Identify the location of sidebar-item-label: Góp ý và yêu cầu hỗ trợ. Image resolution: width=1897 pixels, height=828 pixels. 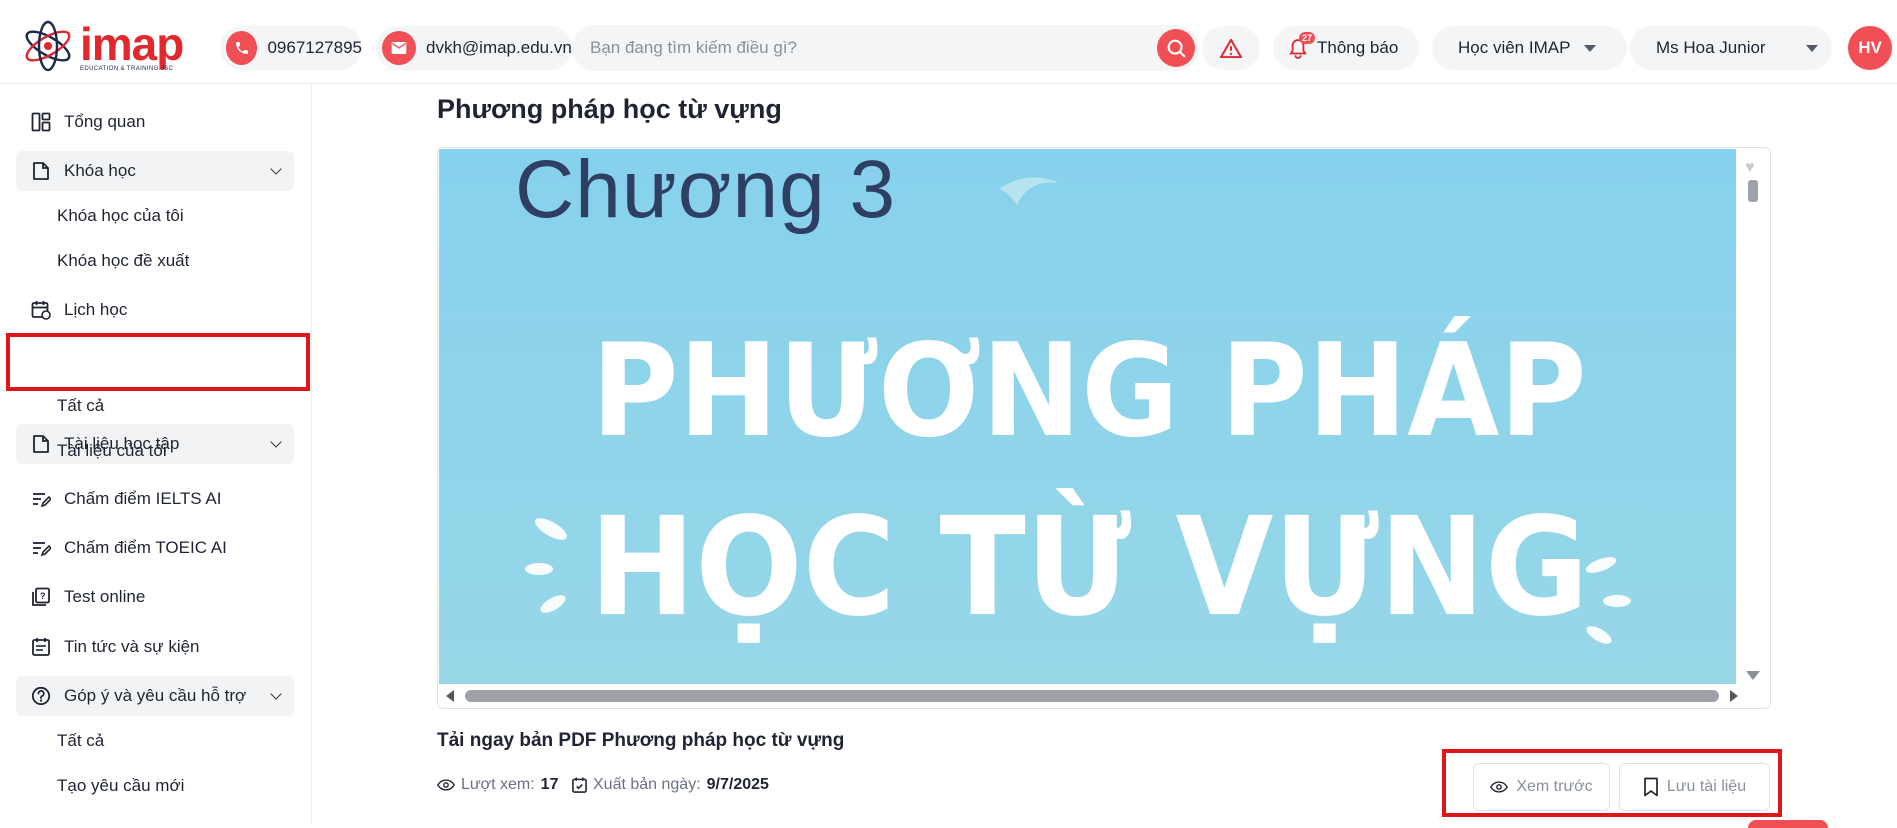
(155, 695).